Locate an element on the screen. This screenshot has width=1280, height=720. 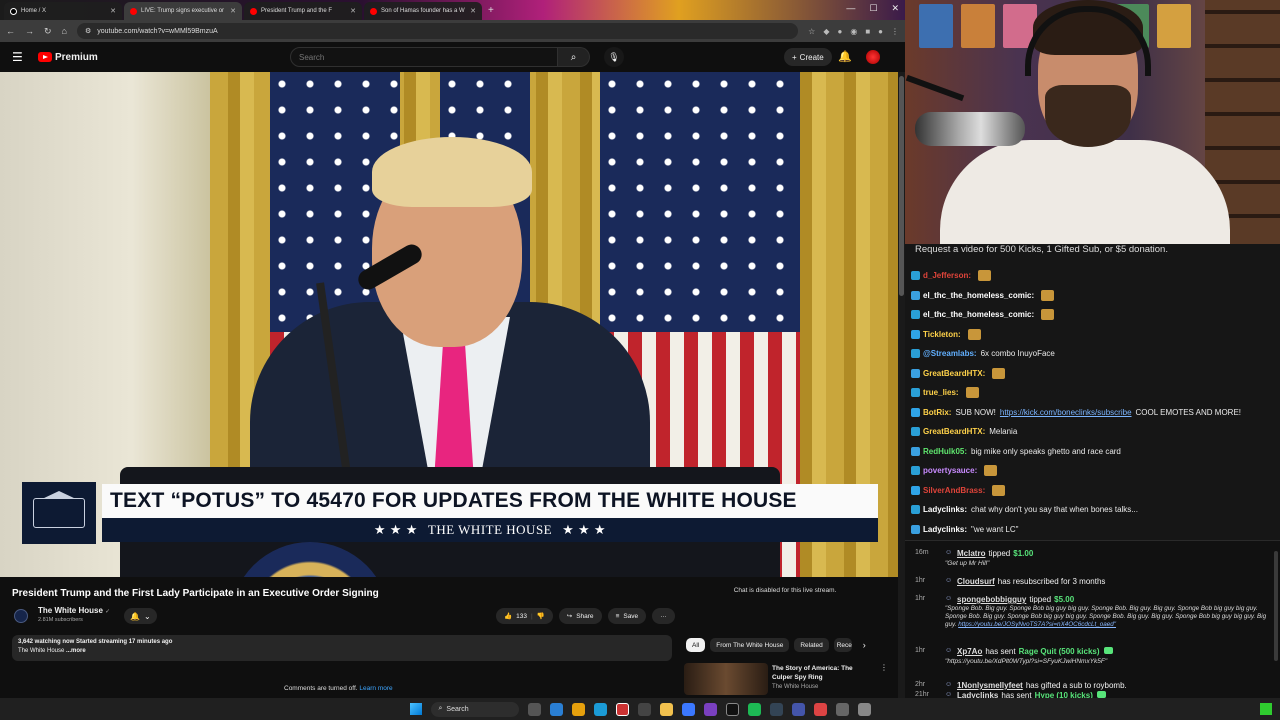
youtube-logo: Premium is located at coordinates (68, 57).